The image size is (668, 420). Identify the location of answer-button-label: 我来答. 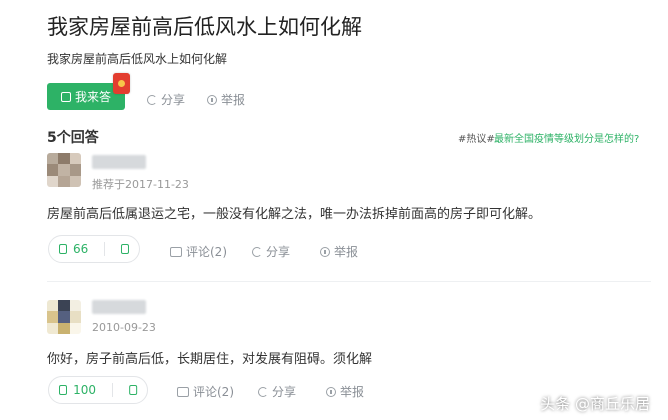
(92, 97).